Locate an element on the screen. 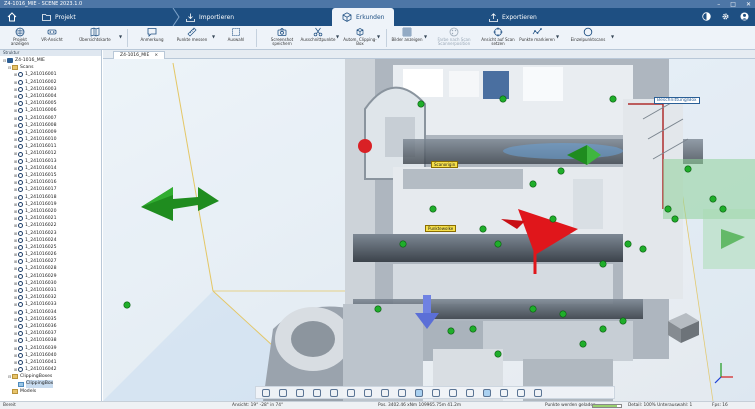 The image size is (755, 409). tree-item-scan: ⊞ 1_241016011 is located at coordinates (51, 146).